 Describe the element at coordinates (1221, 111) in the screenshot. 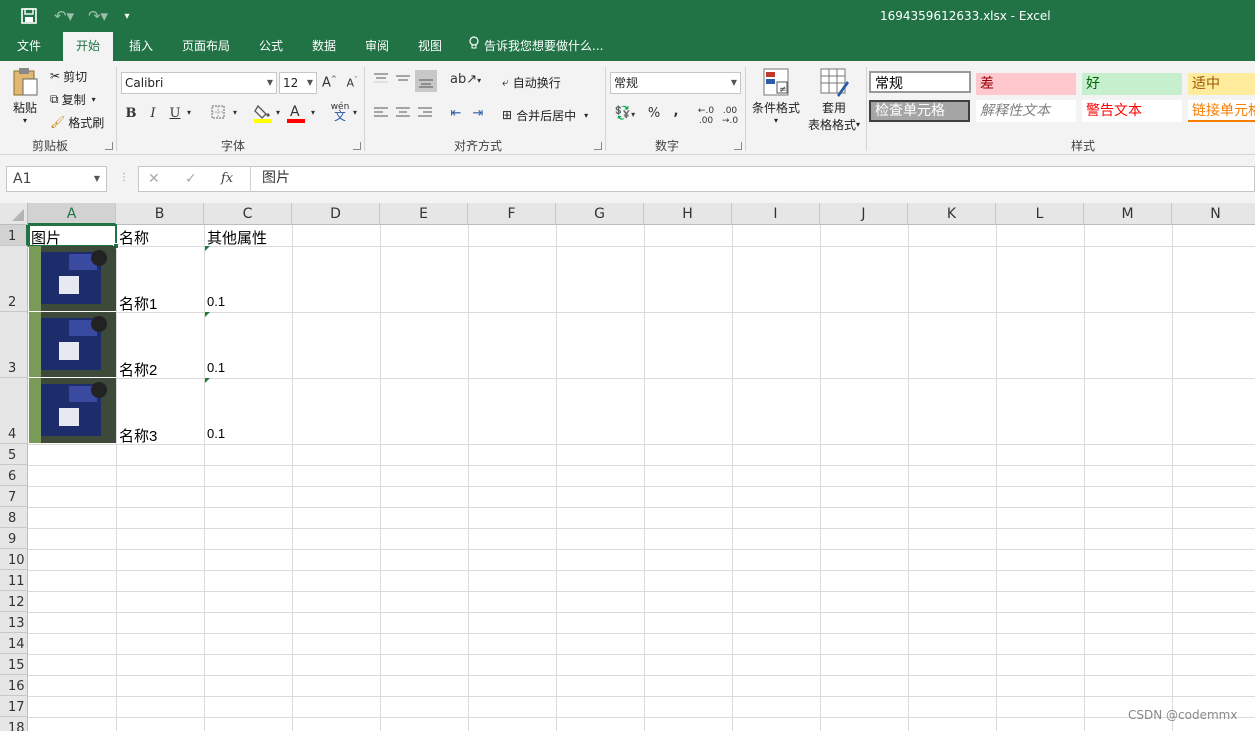

I see `style-linked-cell: 链接单元格` at that location.